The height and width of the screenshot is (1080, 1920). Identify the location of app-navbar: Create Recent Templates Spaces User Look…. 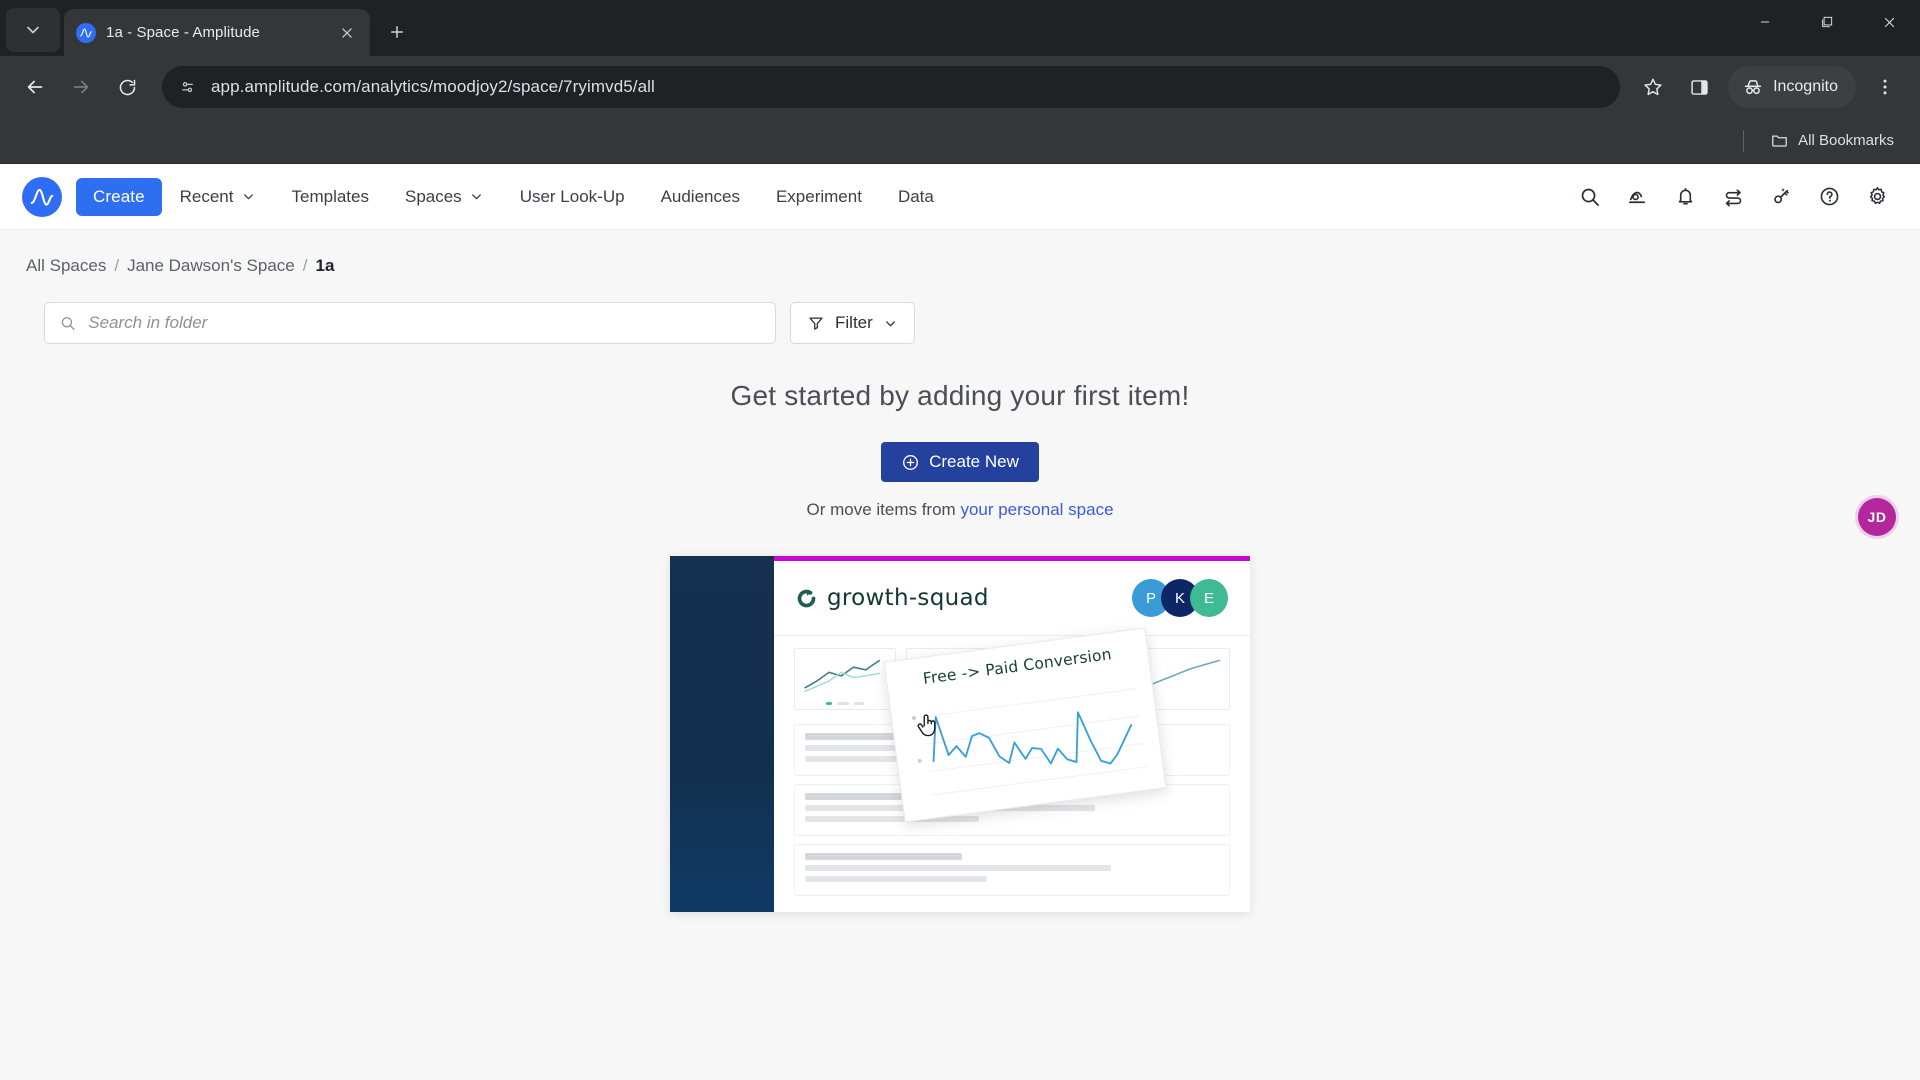
(960, 197).